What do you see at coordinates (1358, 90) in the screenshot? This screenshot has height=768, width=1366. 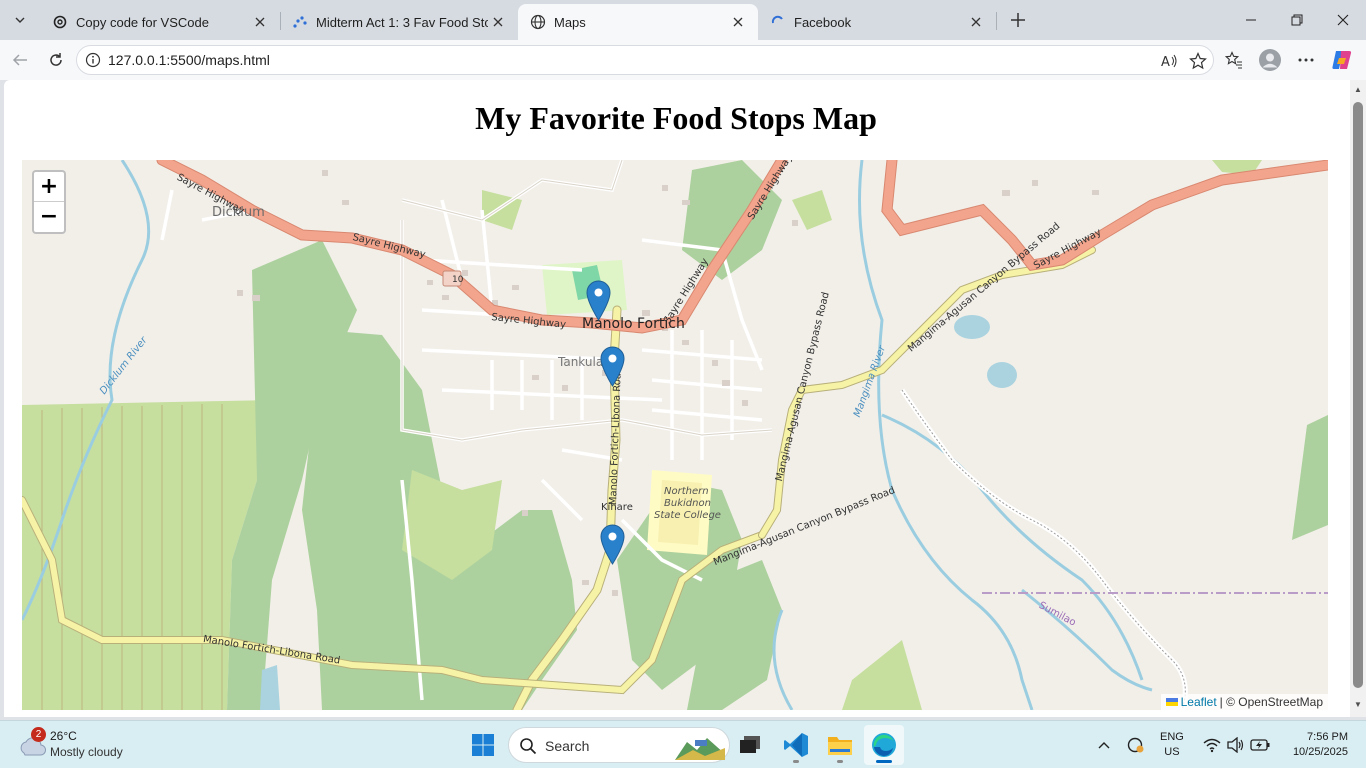 I see `scroll-up-icon: ▲` at bounding box center [1358, 90].